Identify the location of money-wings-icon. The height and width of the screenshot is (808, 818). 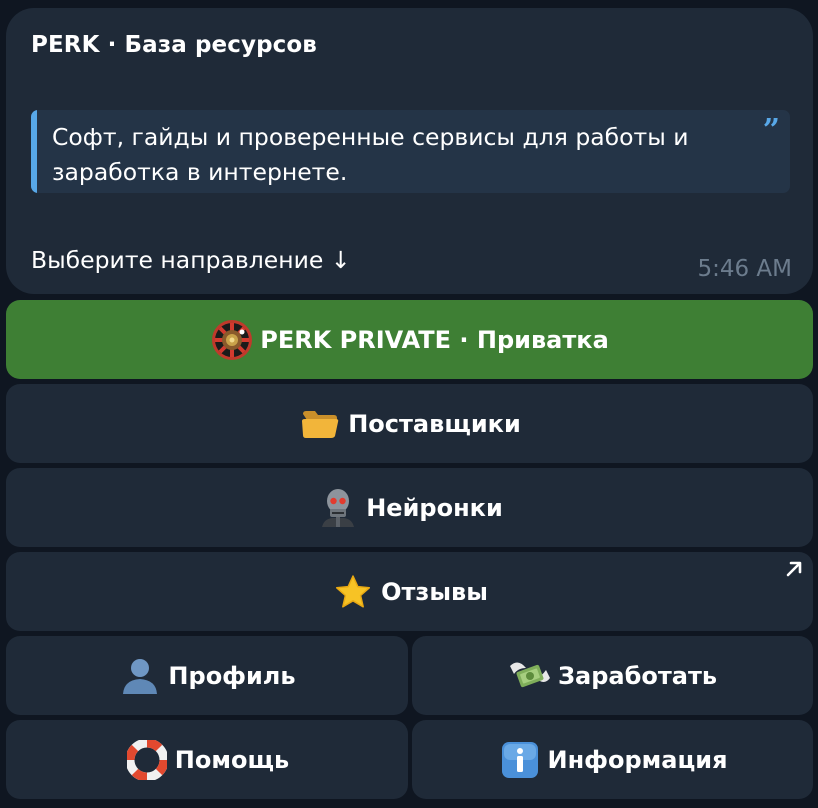
(530, 676).